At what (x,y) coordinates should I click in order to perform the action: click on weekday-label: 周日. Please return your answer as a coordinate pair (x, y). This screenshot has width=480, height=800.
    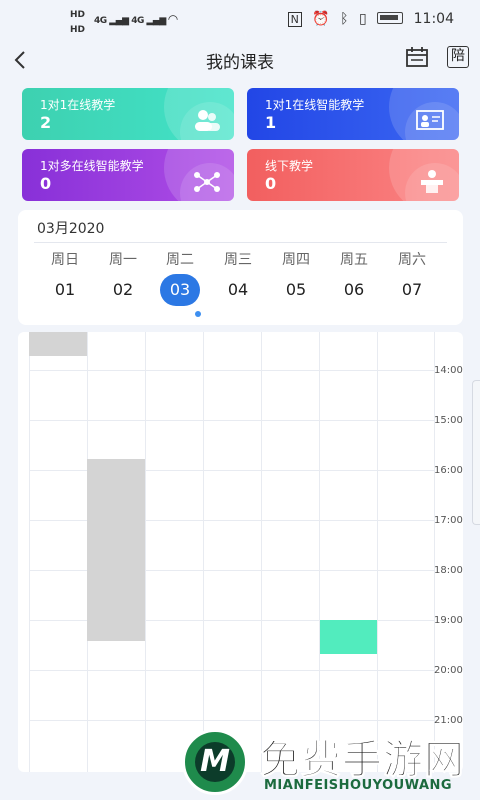
    Looking at the image, I should click on (65, 260).